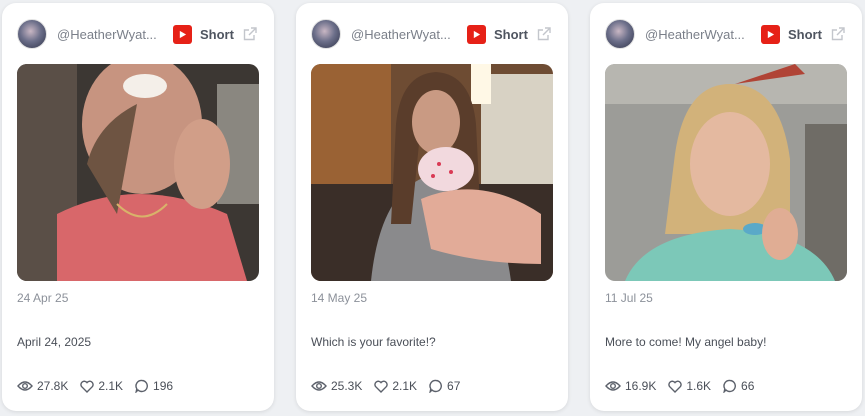  I want to click on comments-stat: 196, so click(154, 386).